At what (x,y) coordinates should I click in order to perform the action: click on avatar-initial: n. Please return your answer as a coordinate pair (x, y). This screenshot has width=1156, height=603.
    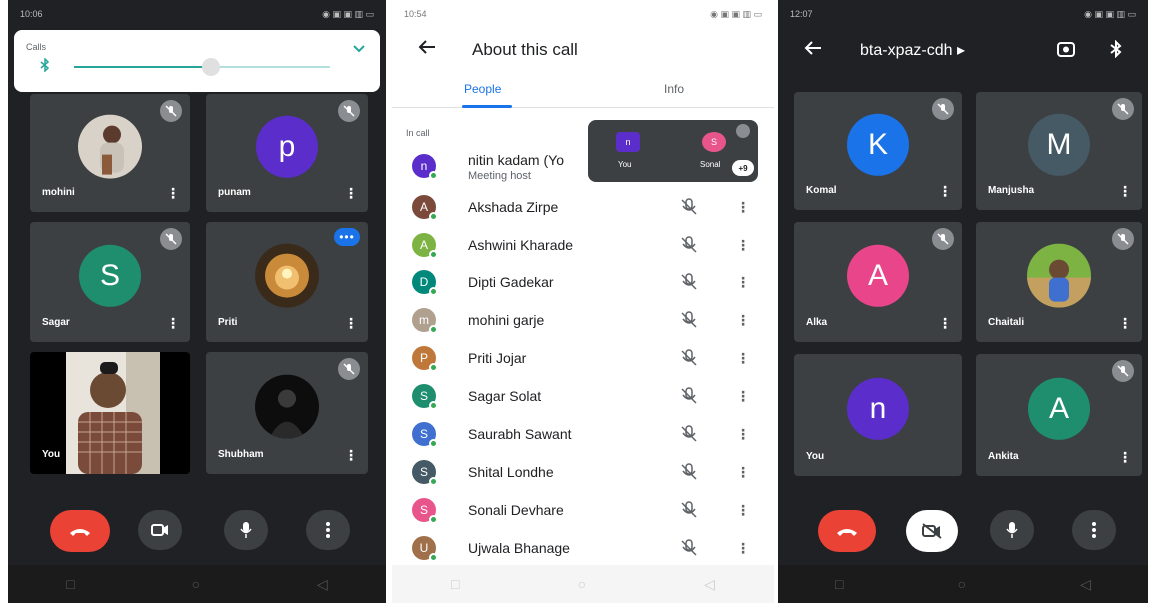
    Looking at the image, I should click on (424, 166).